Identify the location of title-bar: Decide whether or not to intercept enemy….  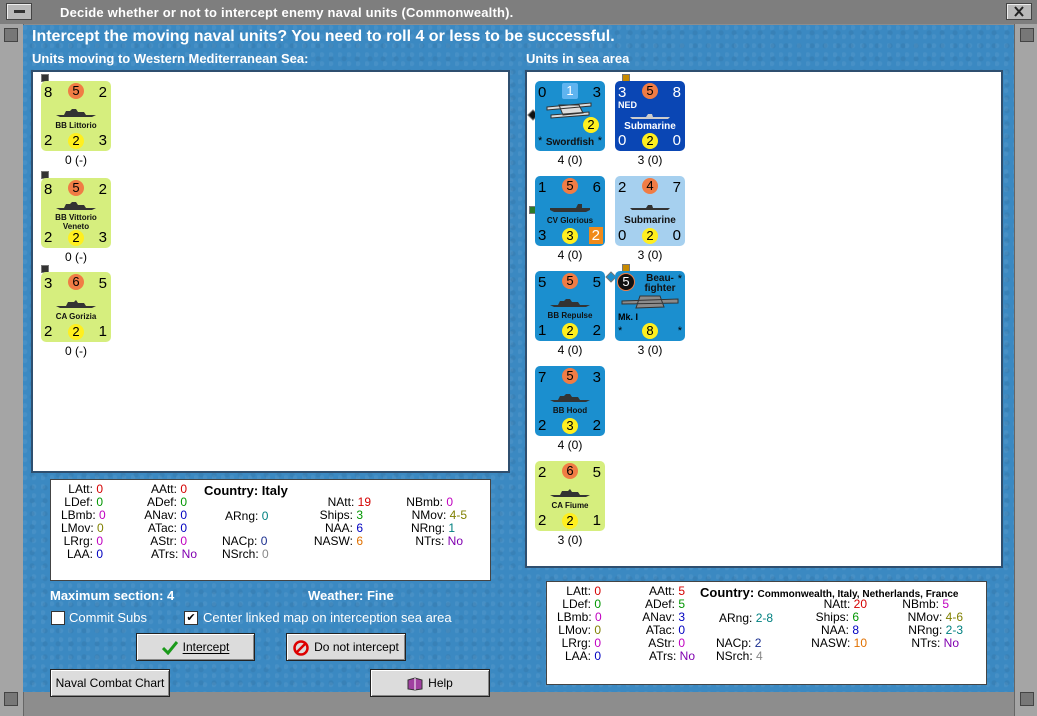
(518, 12).